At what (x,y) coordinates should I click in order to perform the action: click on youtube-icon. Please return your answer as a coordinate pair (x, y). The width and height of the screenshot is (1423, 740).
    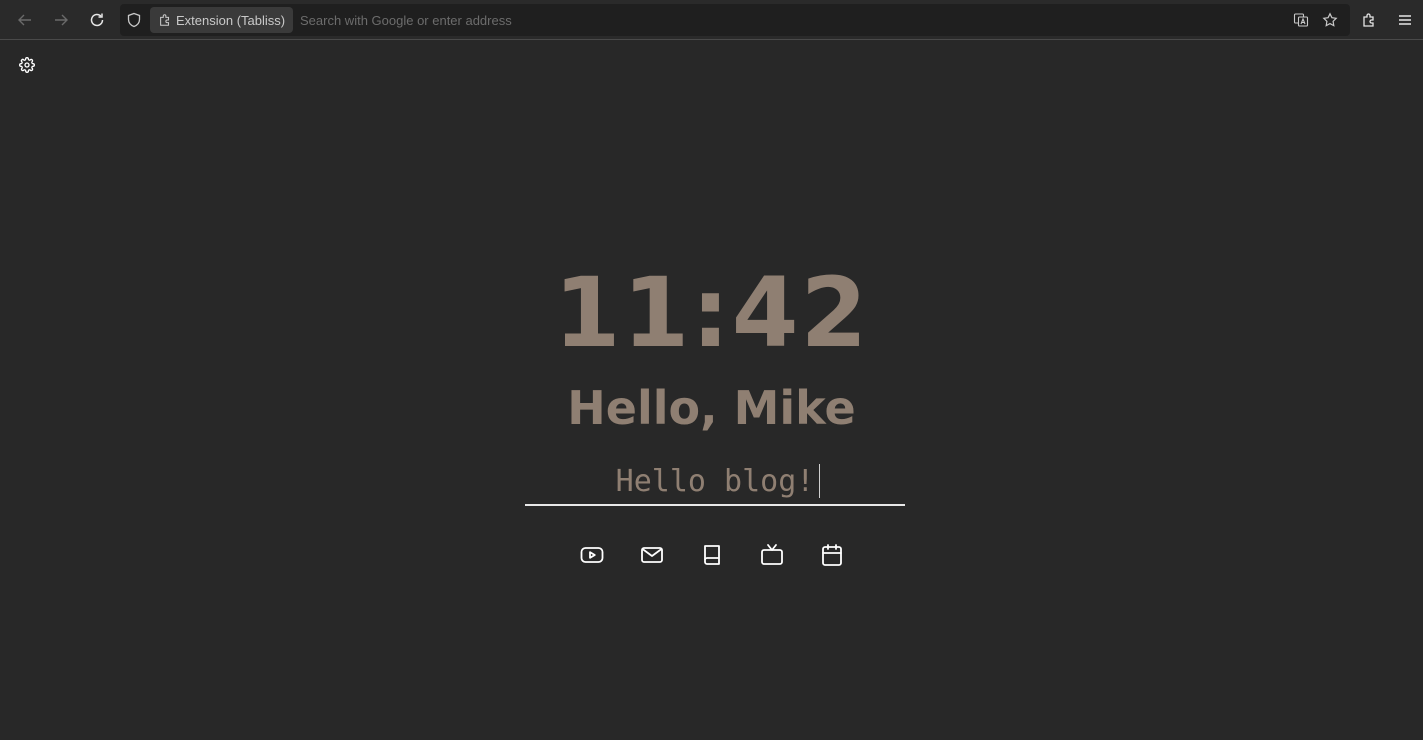
    Looking at the image, I should click on (591, 555).